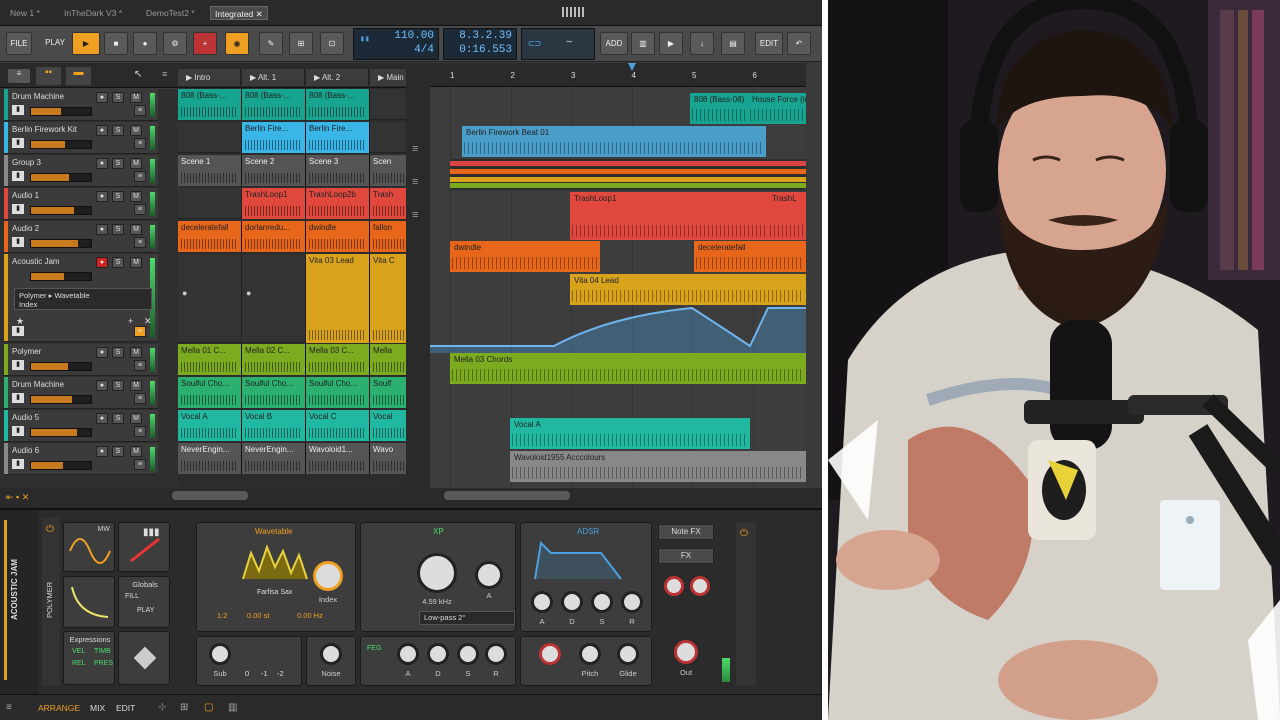 The width and height of the screenshot is (1280, 720). Describe the element at coordinates (671, 43) in the screenshot. I see `launch-icon: ▶` at that location.